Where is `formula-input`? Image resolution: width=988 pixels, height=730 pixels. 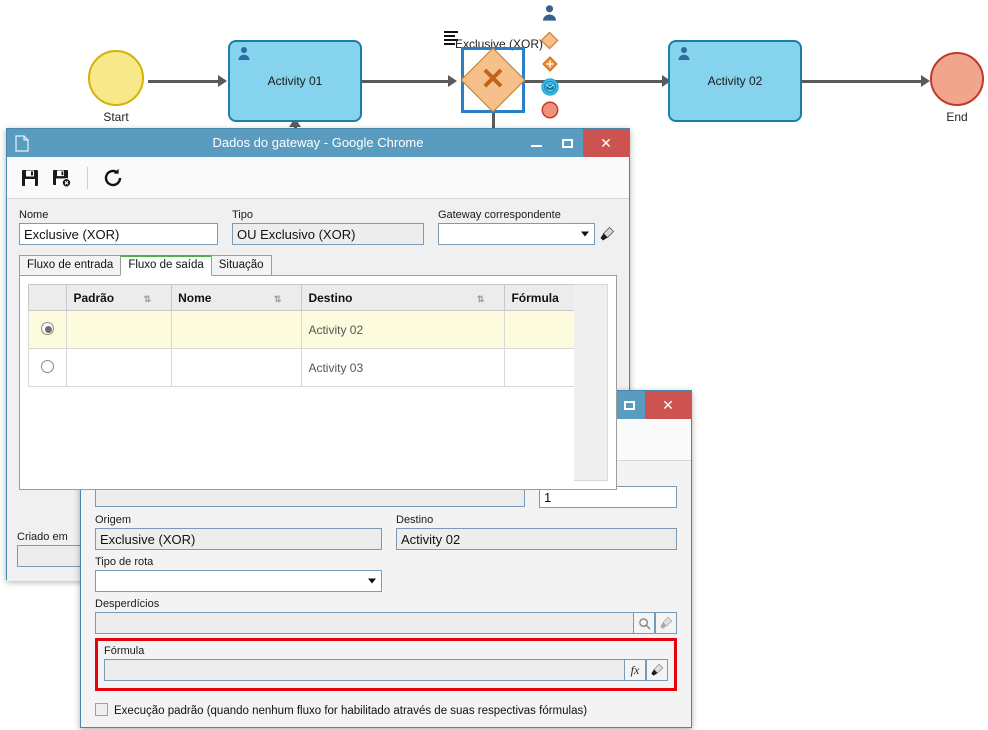 formula-input is located at coordinates (364, 670).